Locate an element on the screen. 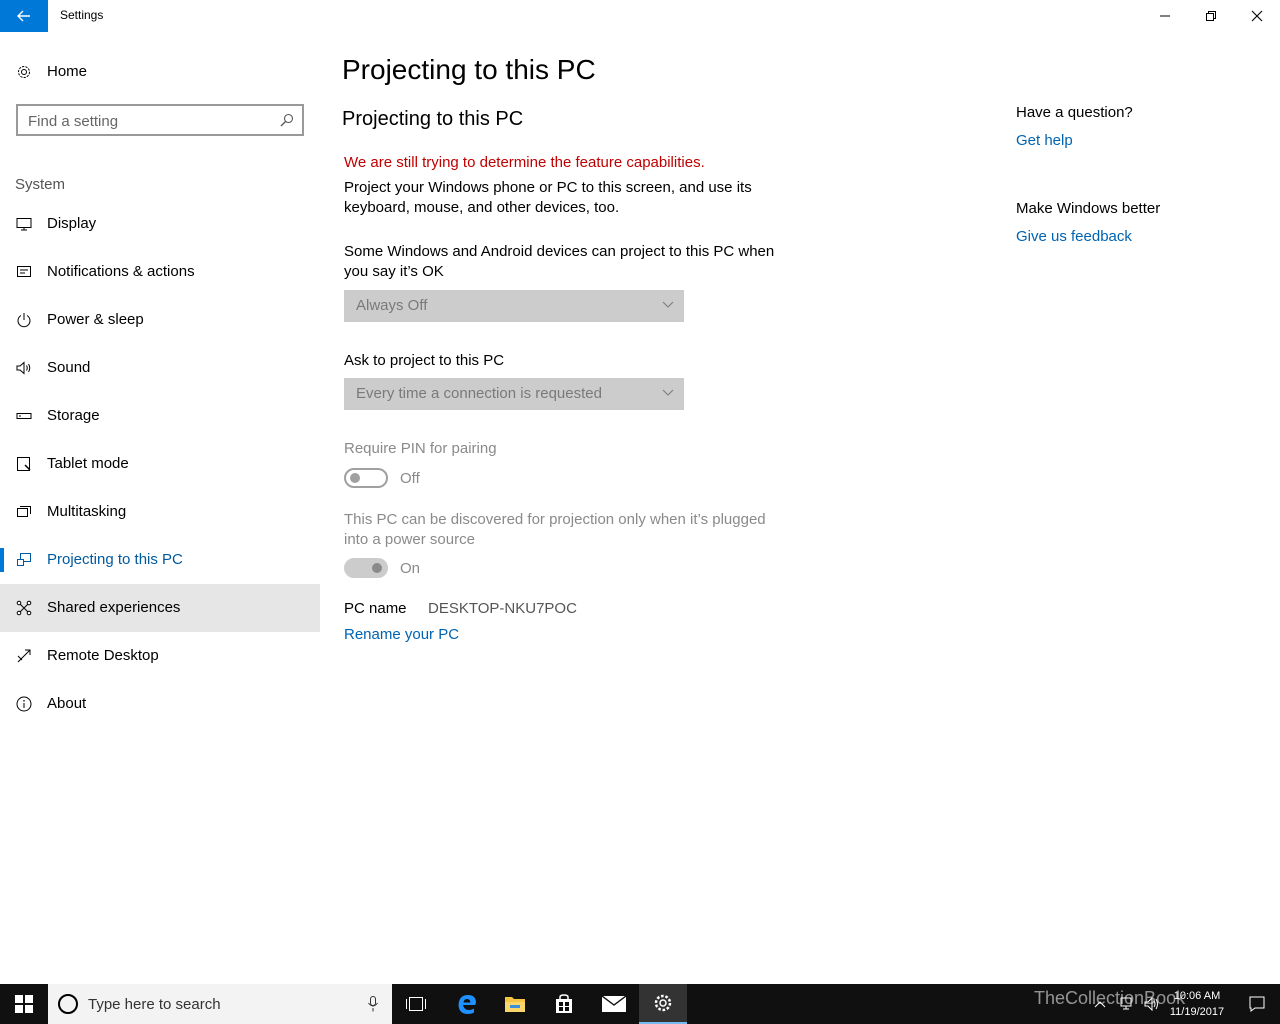 This screenshot has height=1024, width=1280. require-pin-state: Off is located at coordinates (410, 478).